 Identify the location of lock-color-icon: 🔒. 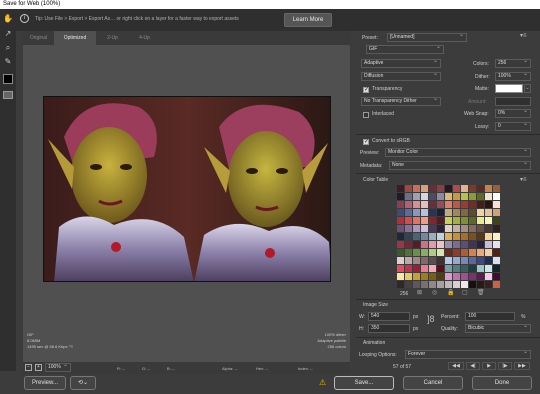
(450, 292).